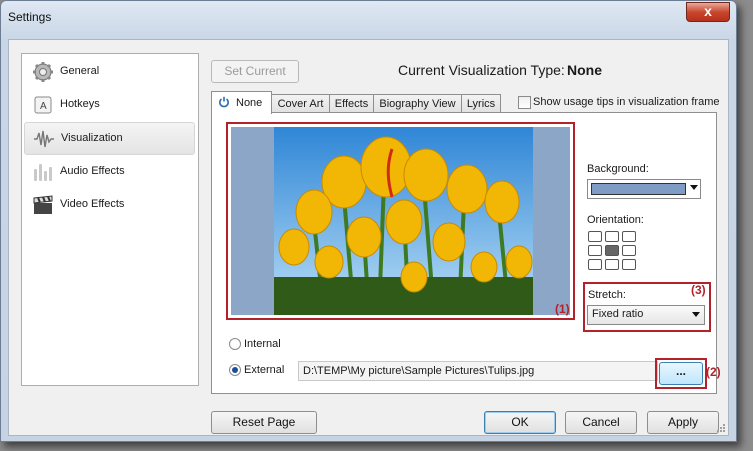 This screenshot has width=753, height=451. I want to click on window-title: Settings, so click(30, 17).